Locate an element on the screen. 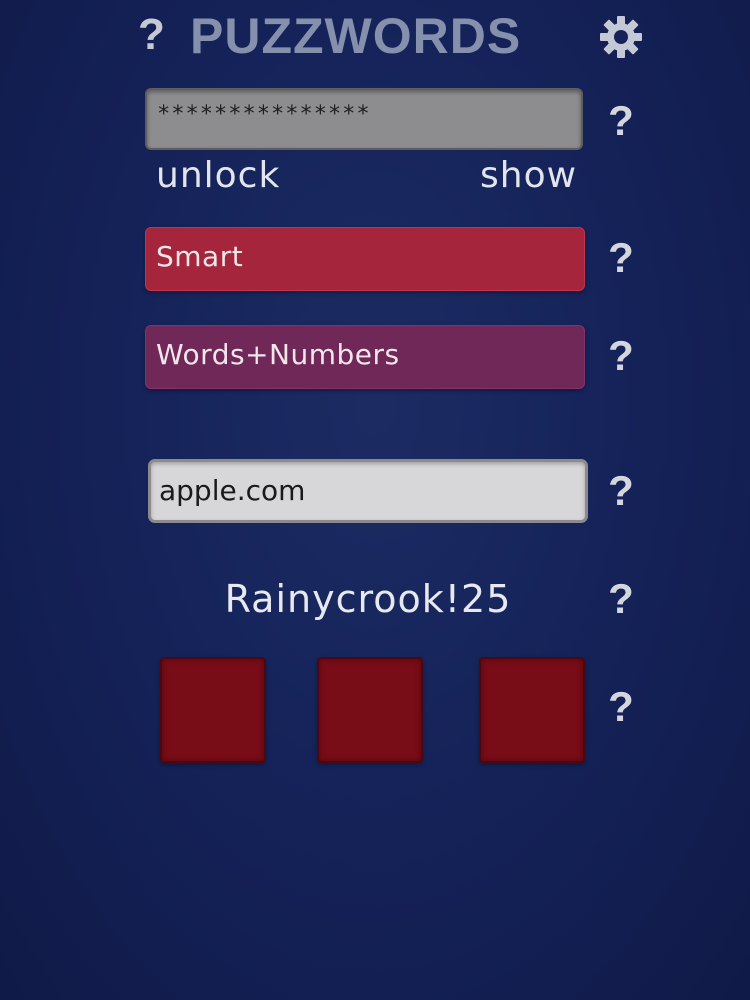 The width and height of the screenshot is (750, 1000). site-input-value: apple.com is located at coordinates (232, 490).